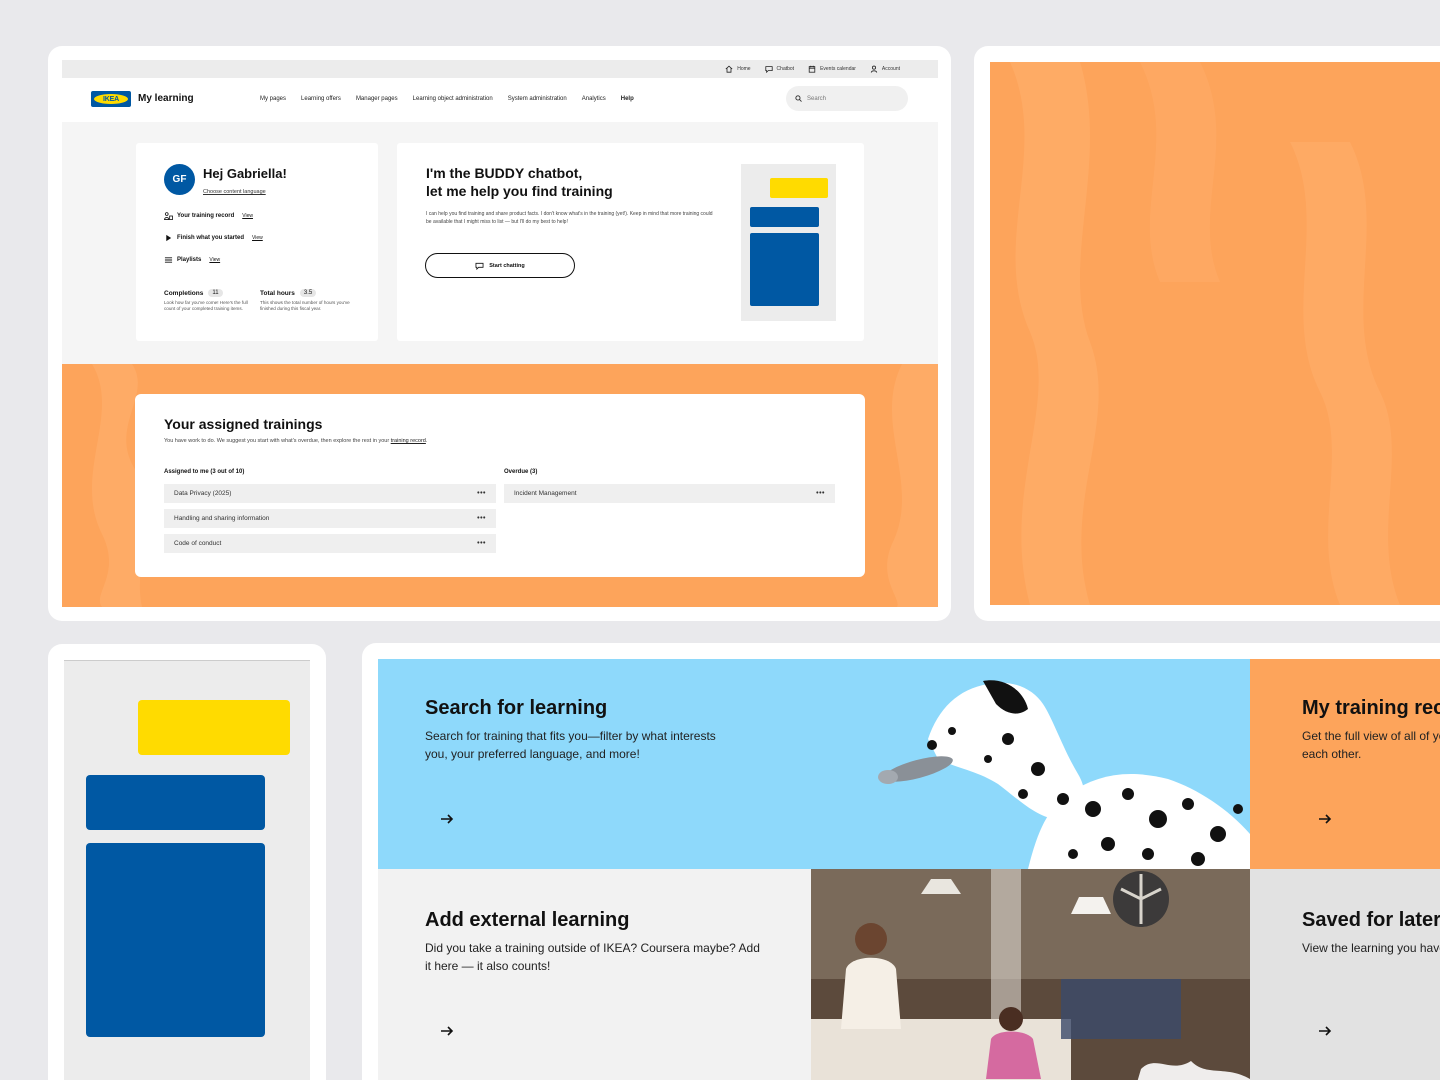  What do you see at coordinates (377, 99) in the screenshot?
I see `nav-manager-pages: Manager pages` at bounding box center [377, 99].